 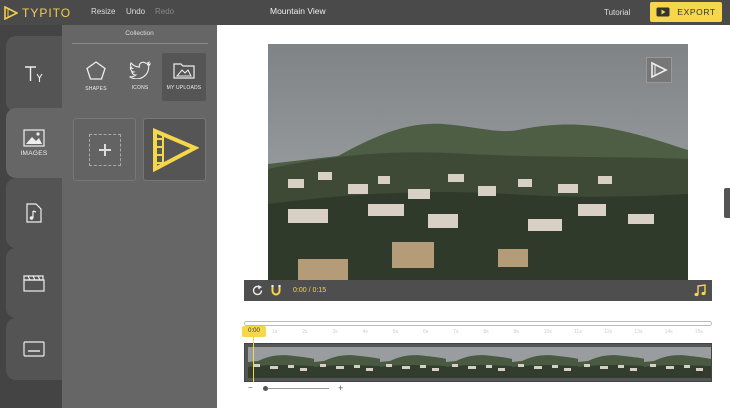 I want to click on video-play-icon, so click(x=663, y=12).